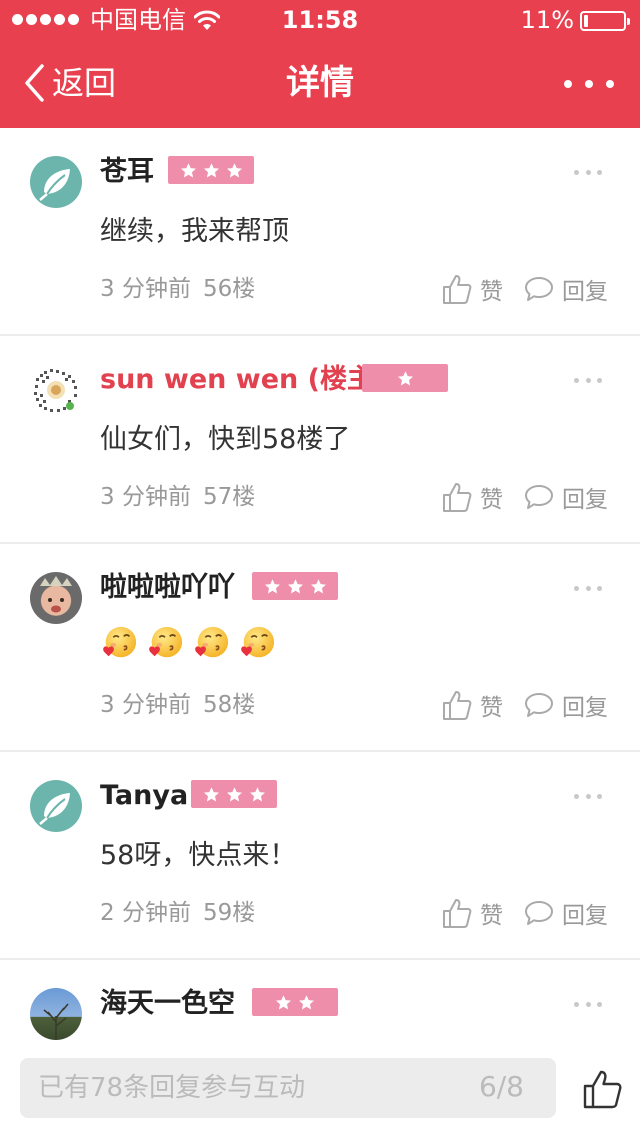 The width and height of the screenshot is (640, 1136). What do you see at coordinates (547, 20) in the screenshot?
I see `battery-percent: 11%` at bounding box center [547, 20].